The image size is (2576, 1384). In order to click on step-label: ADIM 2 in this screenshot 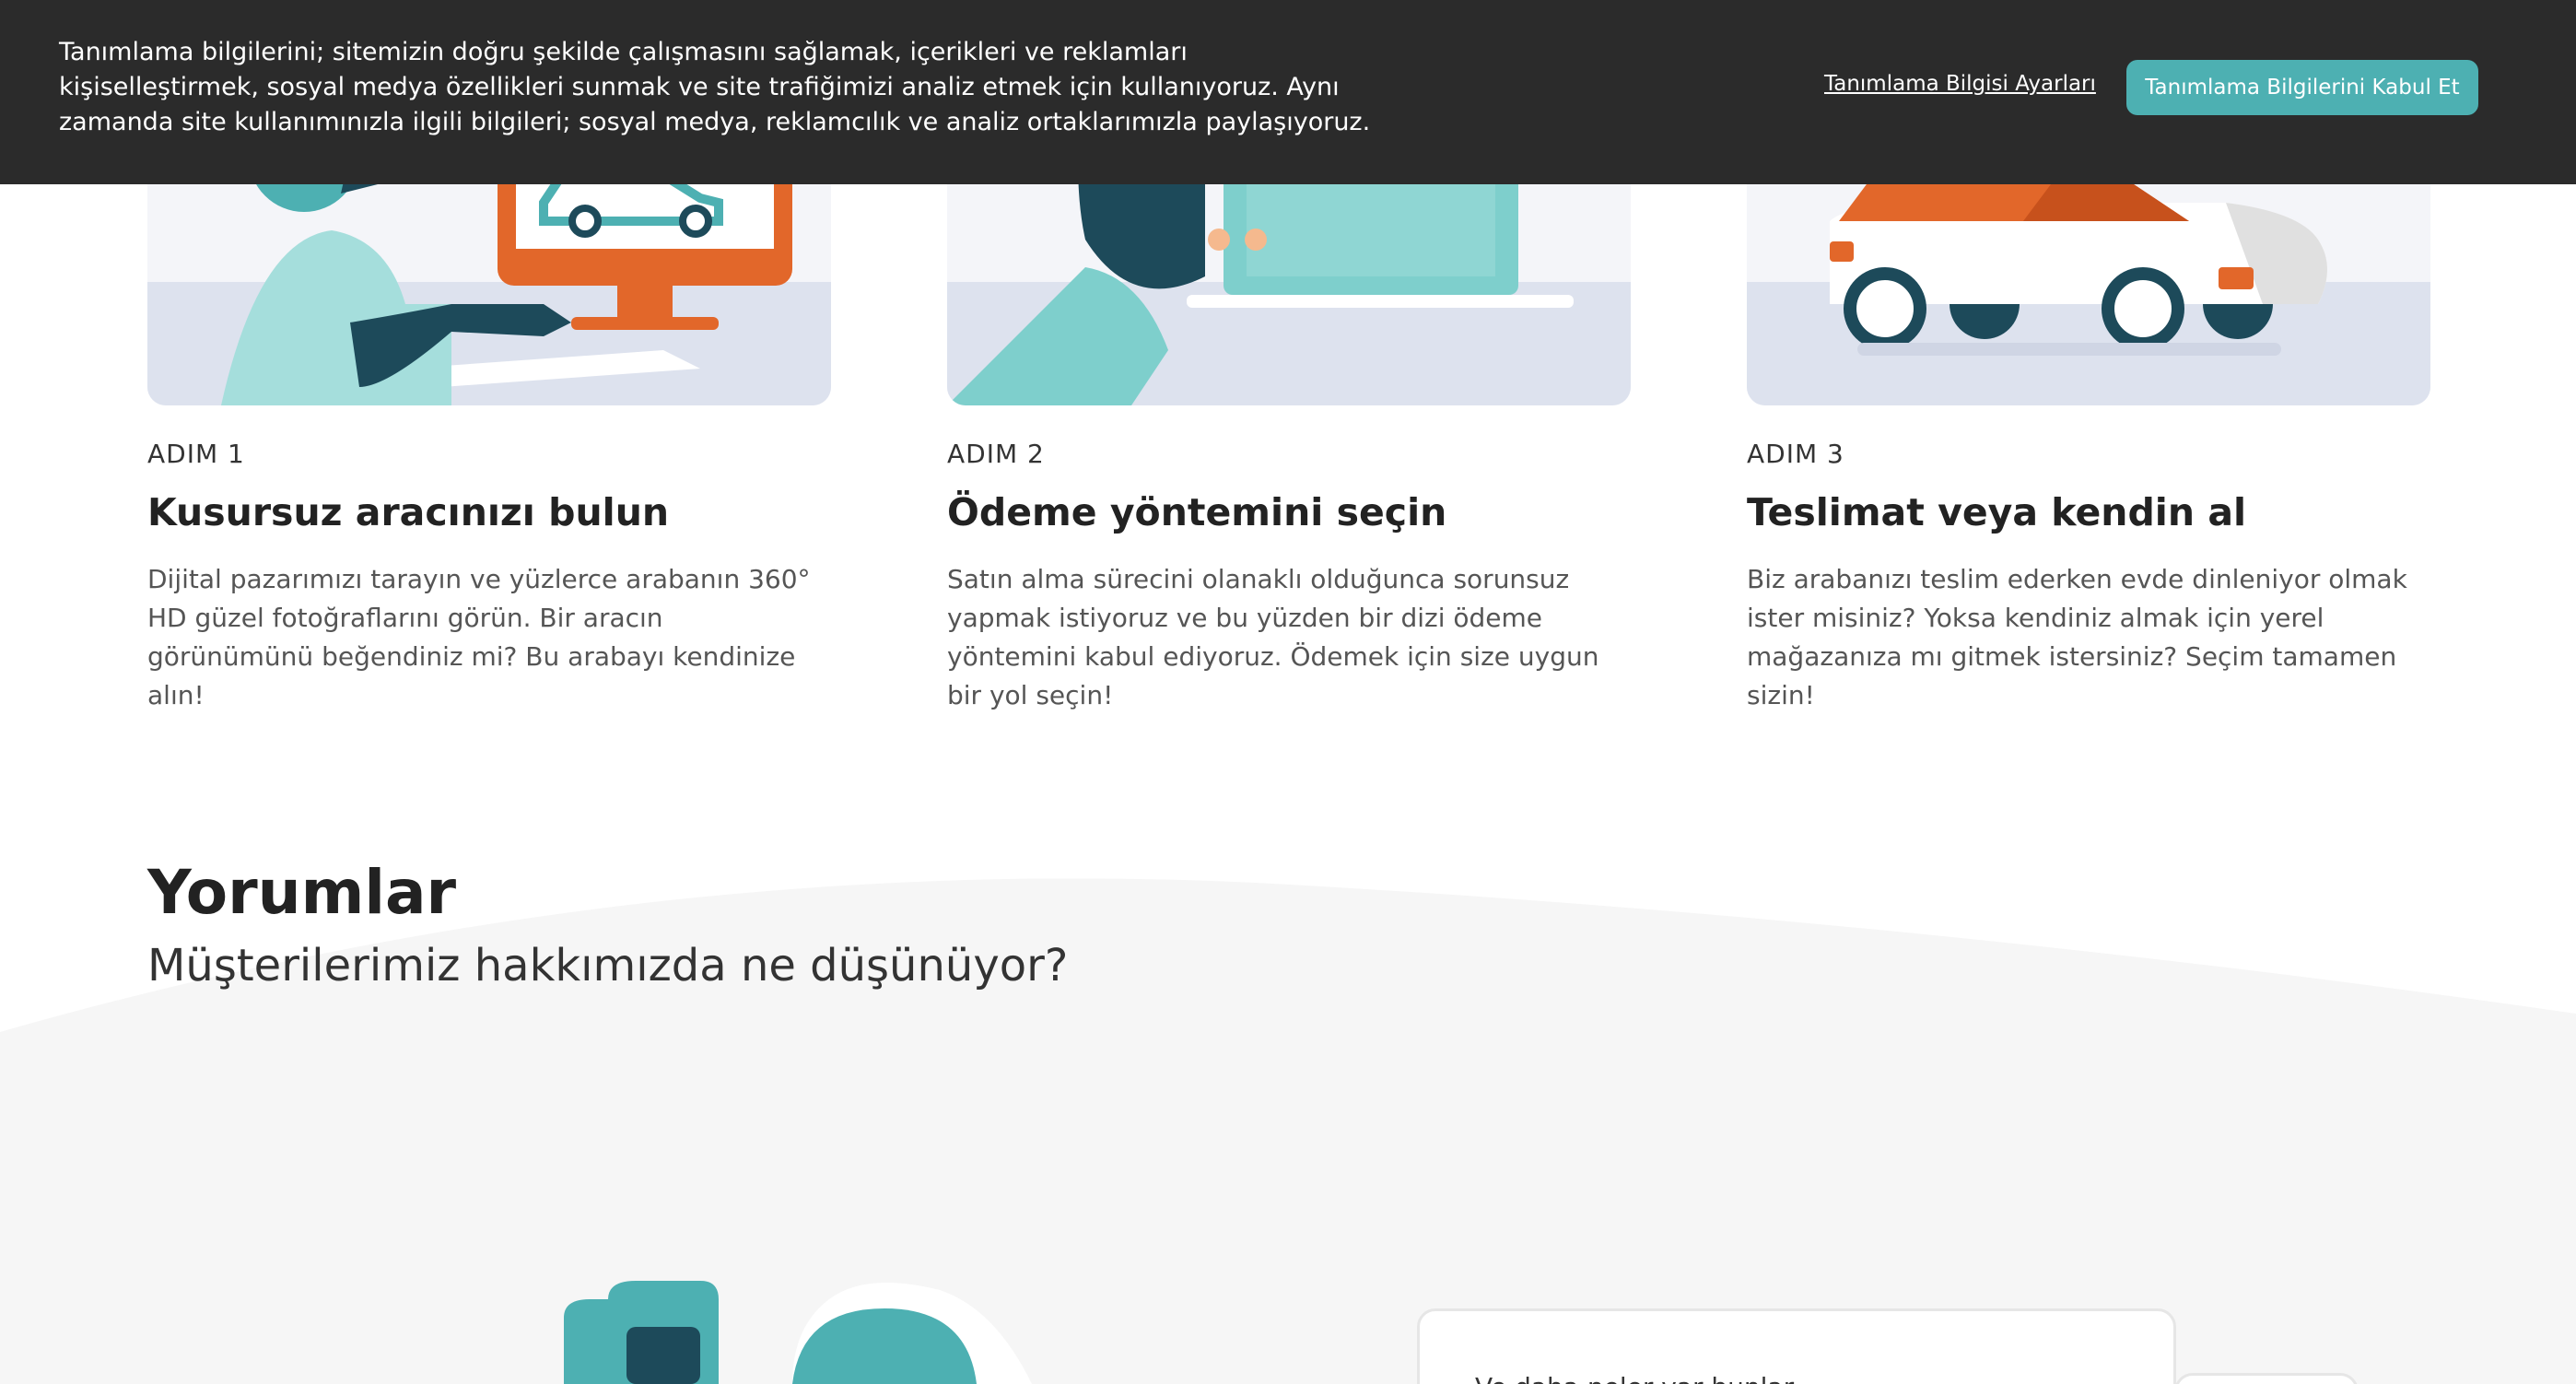, I will do `click(996, 454)`.